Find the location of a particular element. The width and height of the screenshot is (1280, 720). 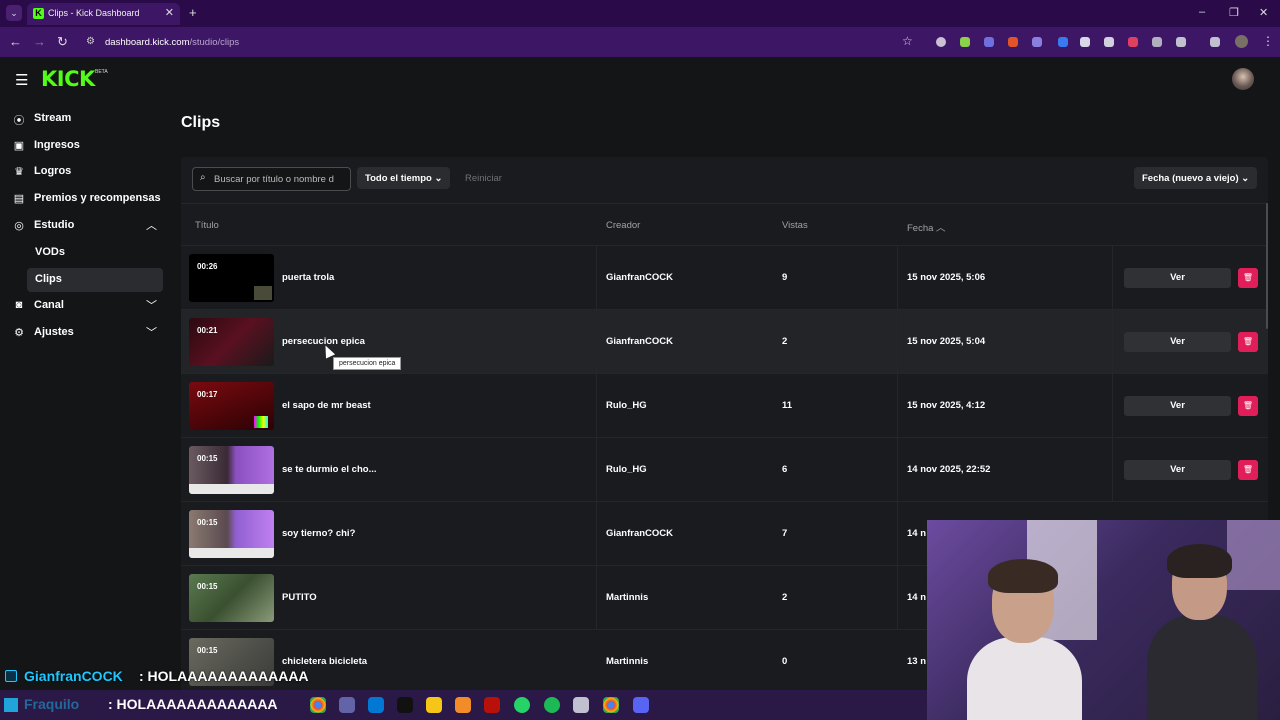

clip-thumbnail: 00:26 is located at coordinates (231, 278).